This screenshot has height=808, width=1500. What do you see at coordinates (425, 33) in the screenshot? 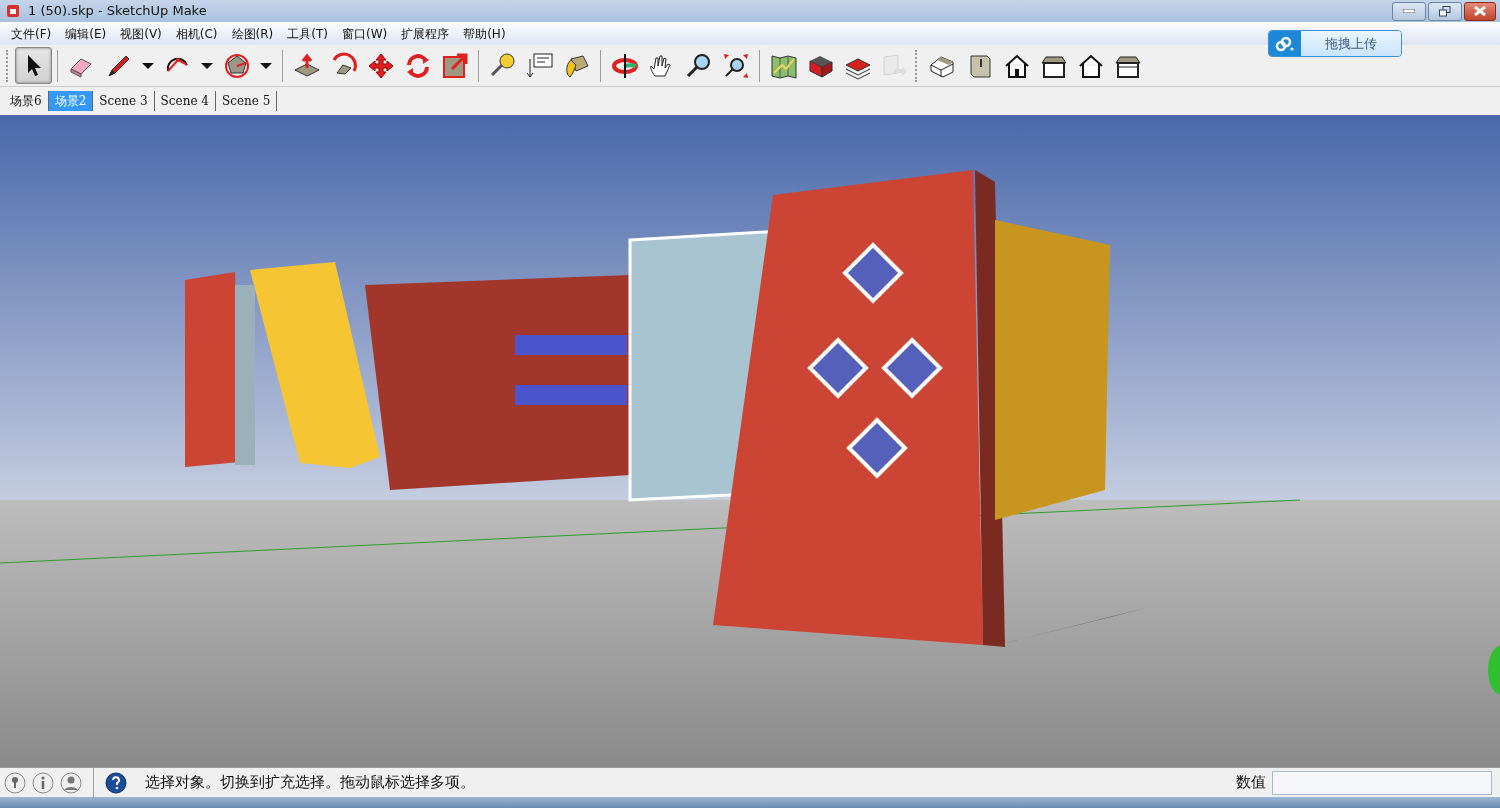
I see `menu-item: 扩展程序` at bounding box center [425, 33].